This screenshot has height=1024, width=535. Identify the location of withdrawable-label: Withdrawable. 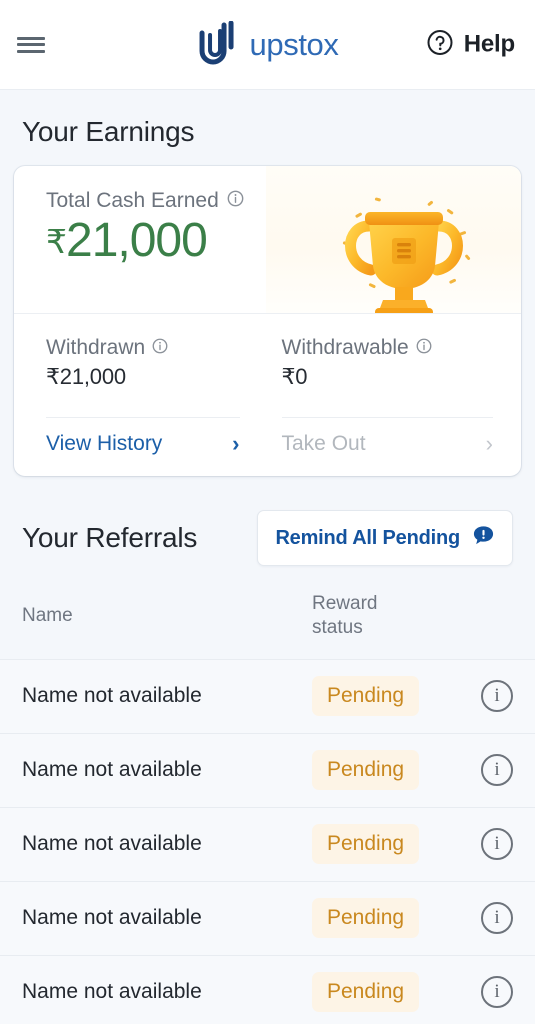
(345, 347).